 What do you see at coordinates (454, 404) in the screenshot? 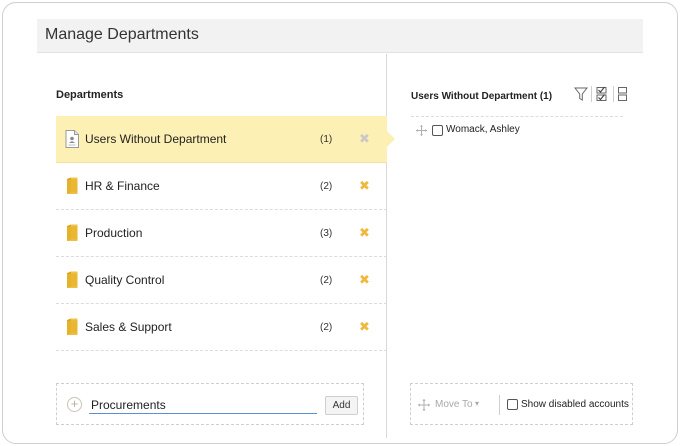
I see `move-to-button: Move To` at bounding box center [454, 404].